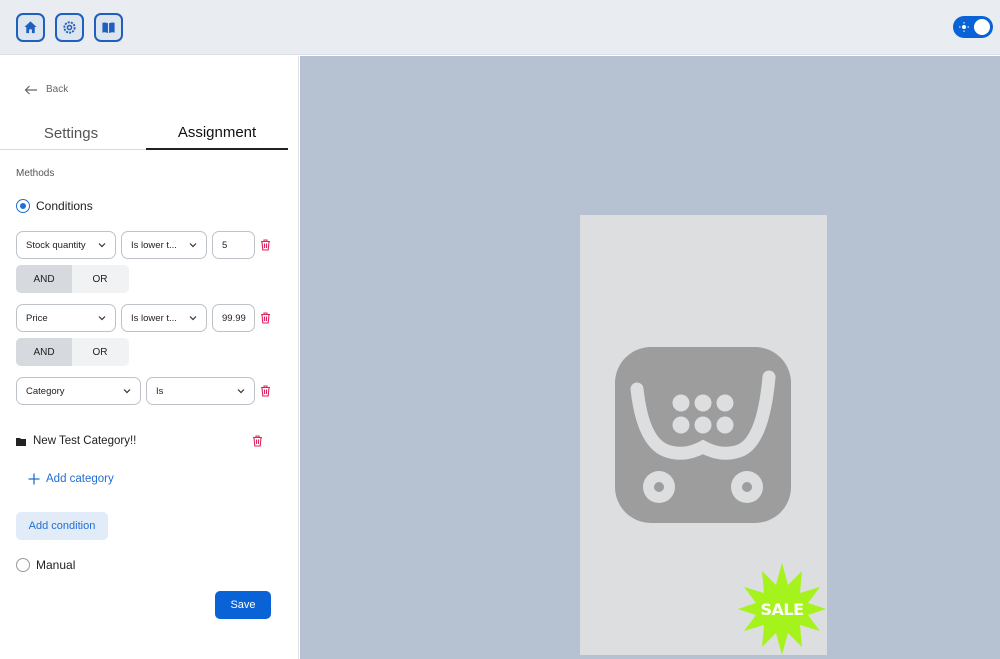 This screenshot has width=1000, height=659. I want to click on condition-1-field-value: Stock quantity, so click(56, 245).